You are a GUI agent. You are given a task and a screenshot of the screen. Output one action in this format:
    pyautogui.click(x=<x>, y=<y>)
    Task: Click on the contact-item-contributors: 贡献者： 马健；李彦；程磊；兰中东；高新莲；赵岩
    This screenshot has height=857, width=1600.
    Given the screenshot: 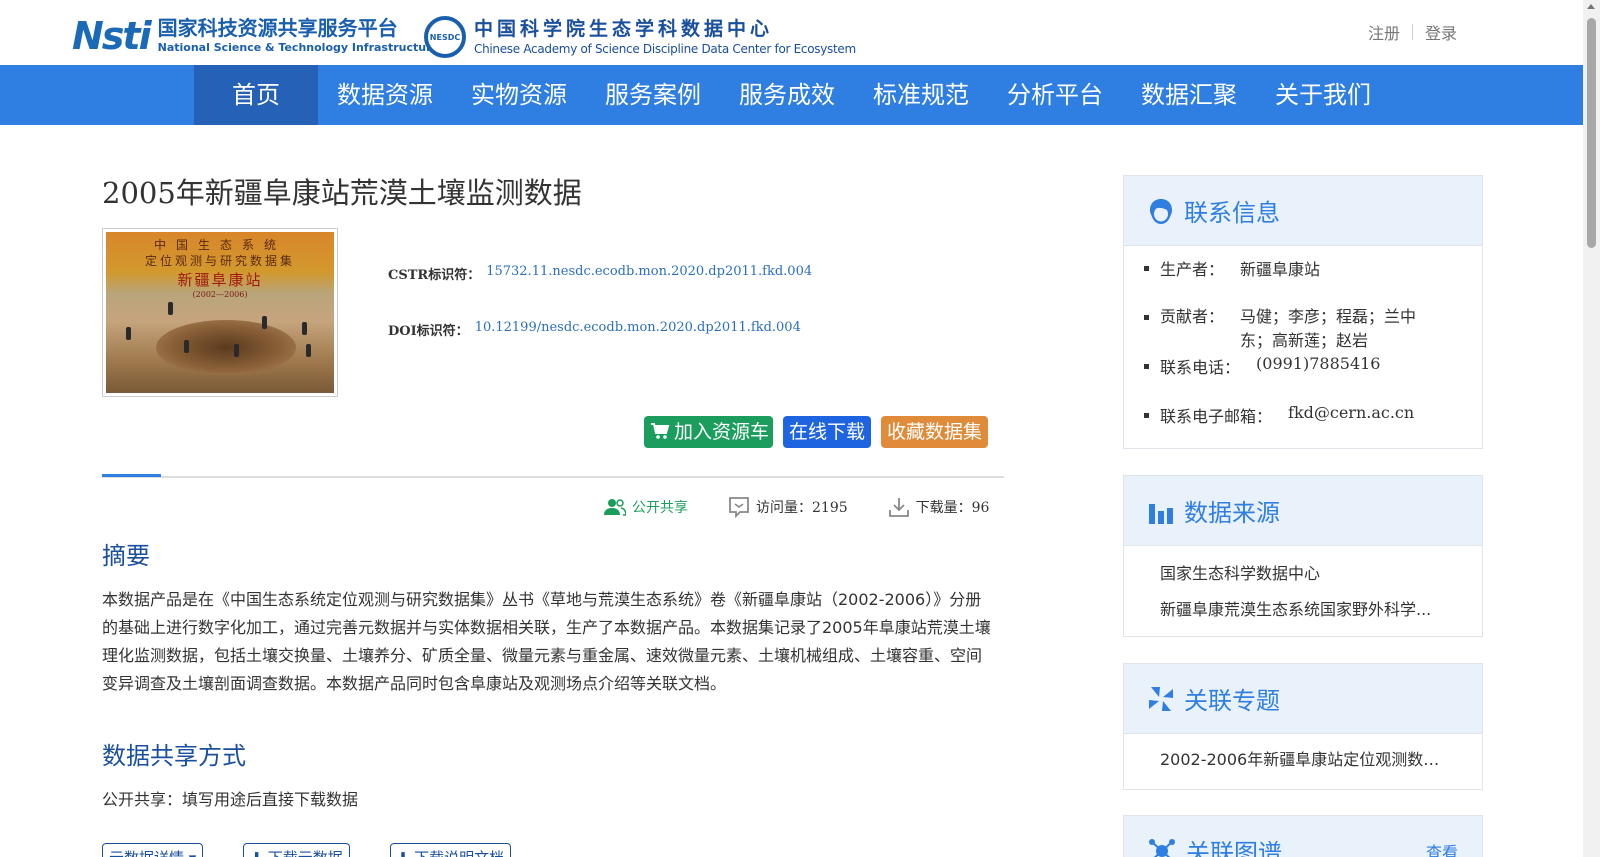 What is the action you would take?
    pyautogui.click(x=1303, y=329)
    